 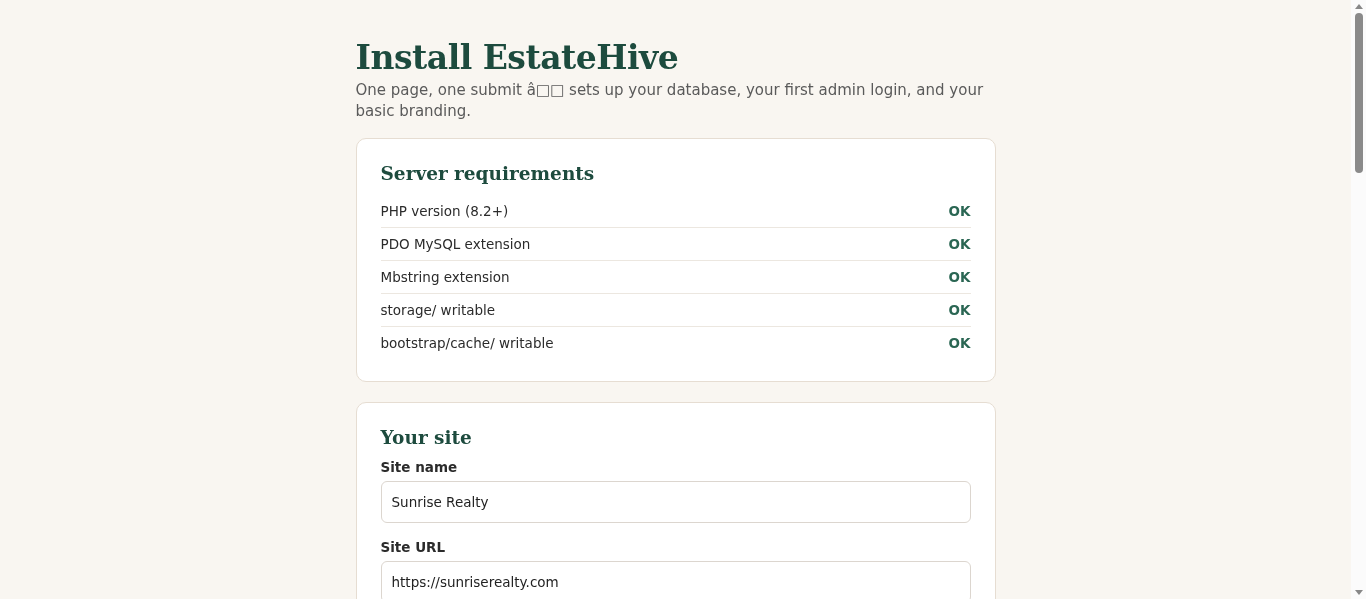 What do you see at coordinates (426, 438) in the screenshot?
I see `section-heading: Your site` at bounding box center [426, 438].